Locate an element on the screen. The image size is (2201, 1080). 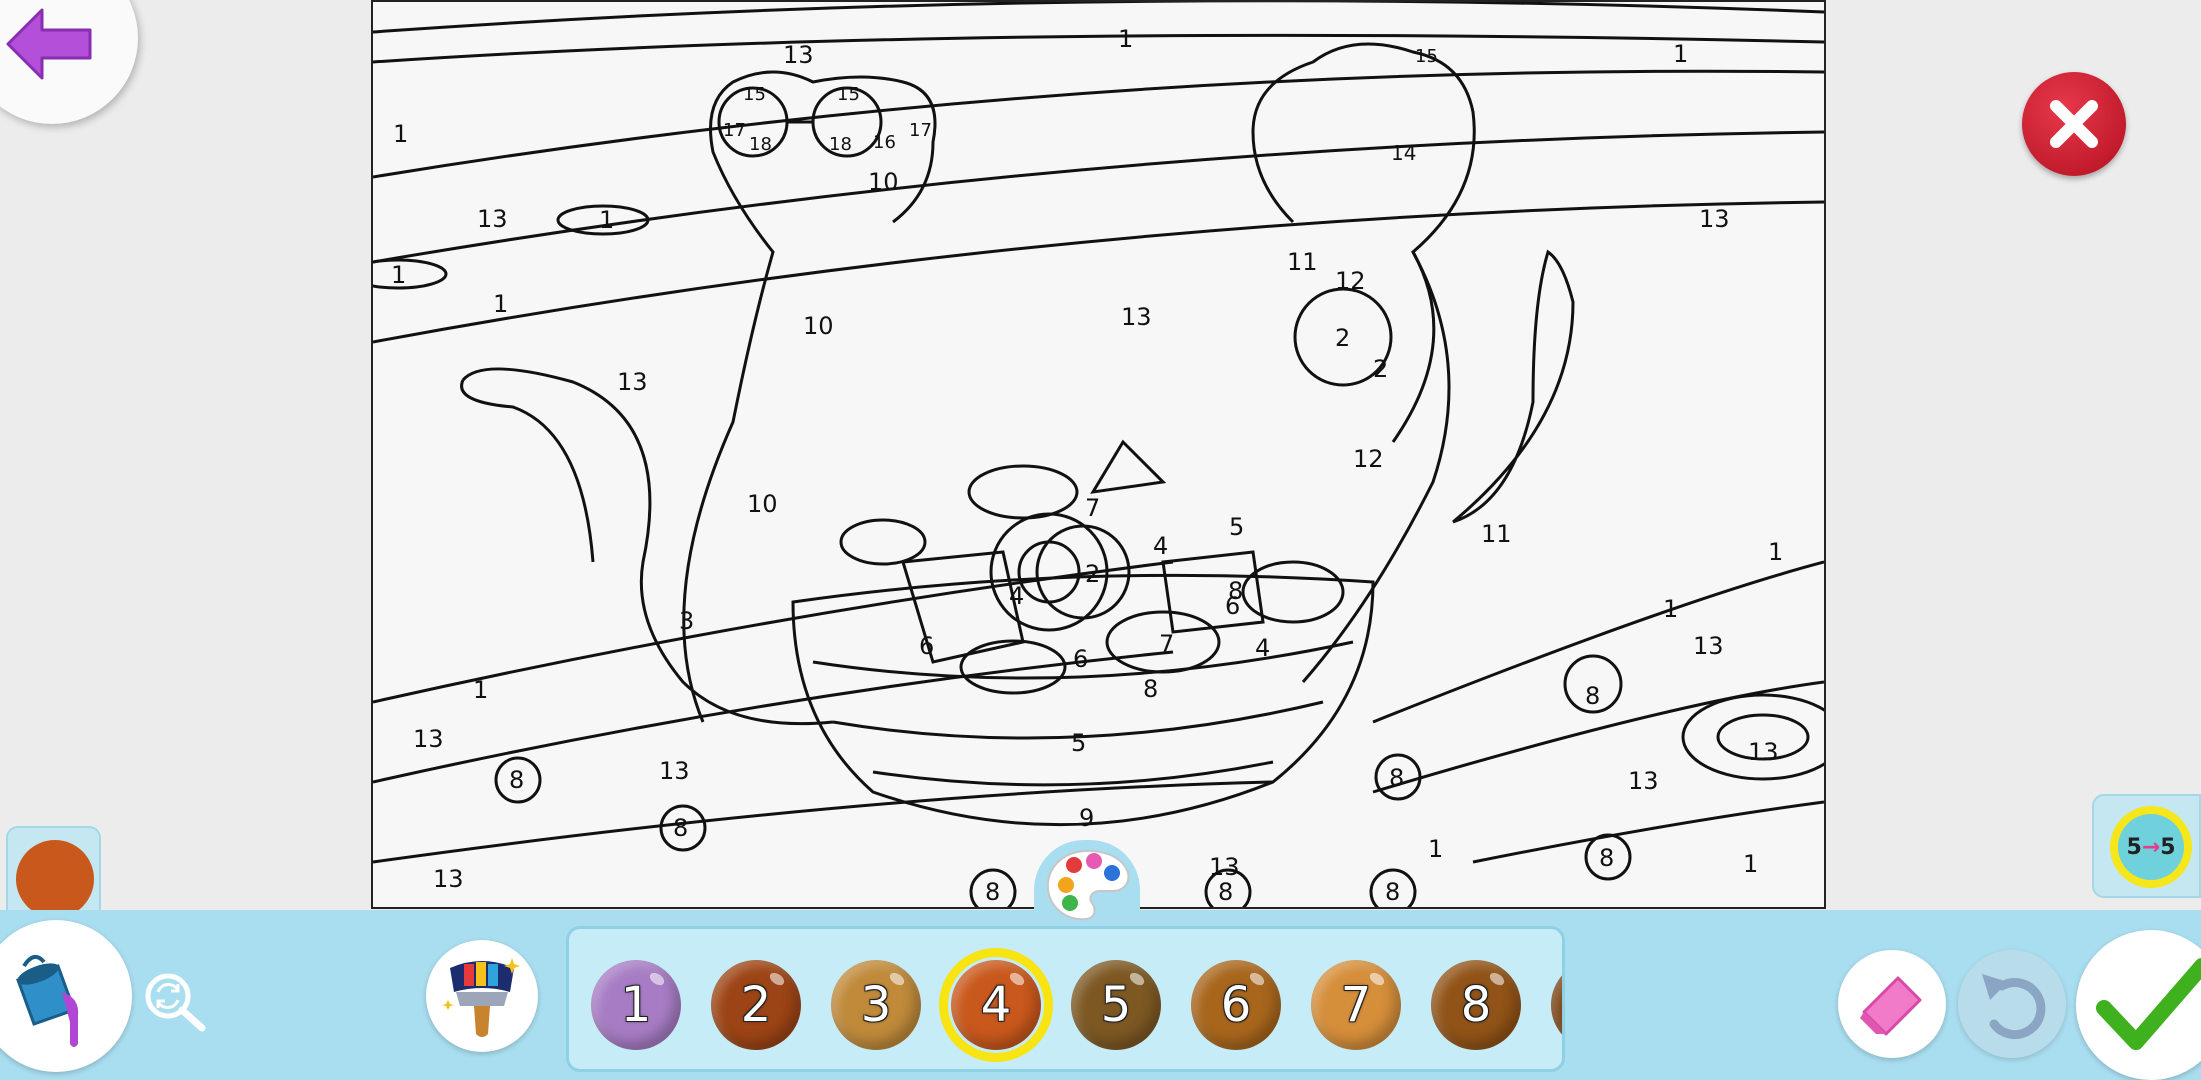
goal-arrow: → is located at coordinates (2151, 847).